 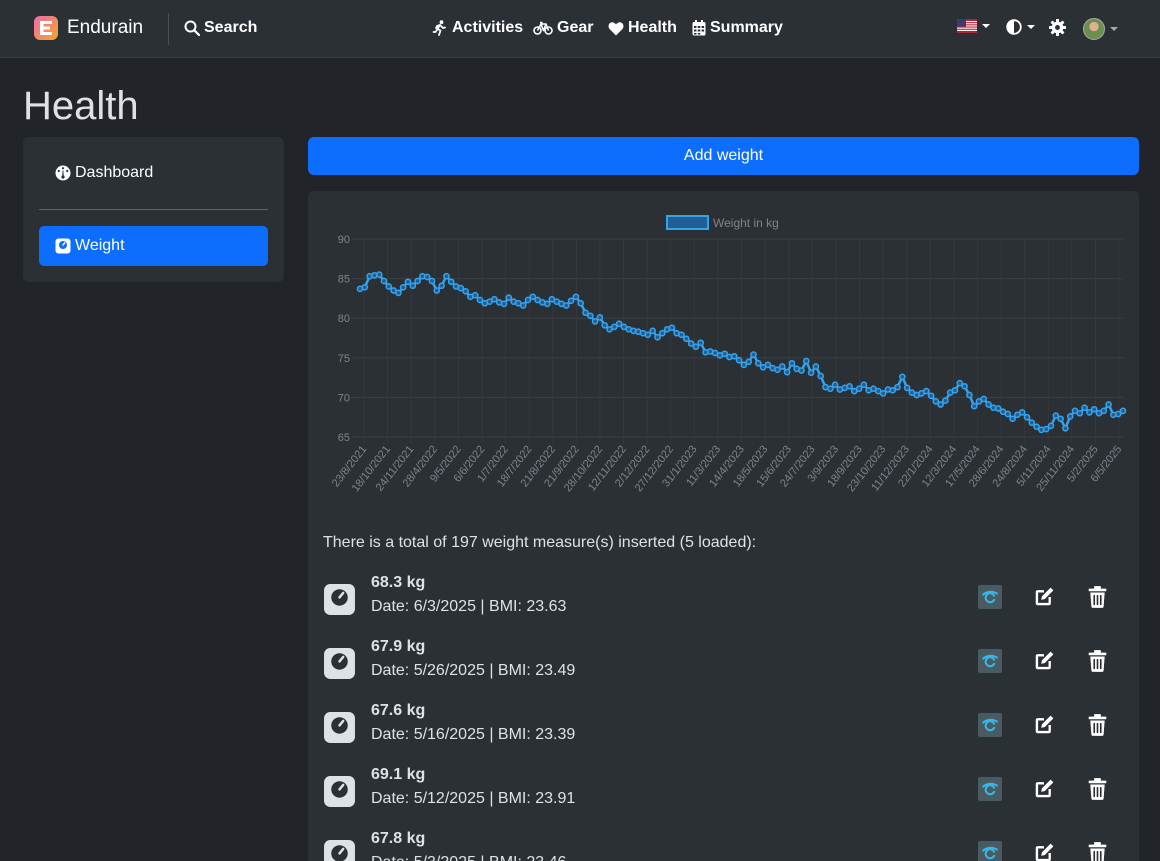 I want to click on weight-entry: 67.8 kg Date: 5/3/2025 | BMI: 23.46, so click(x=723, y=845).